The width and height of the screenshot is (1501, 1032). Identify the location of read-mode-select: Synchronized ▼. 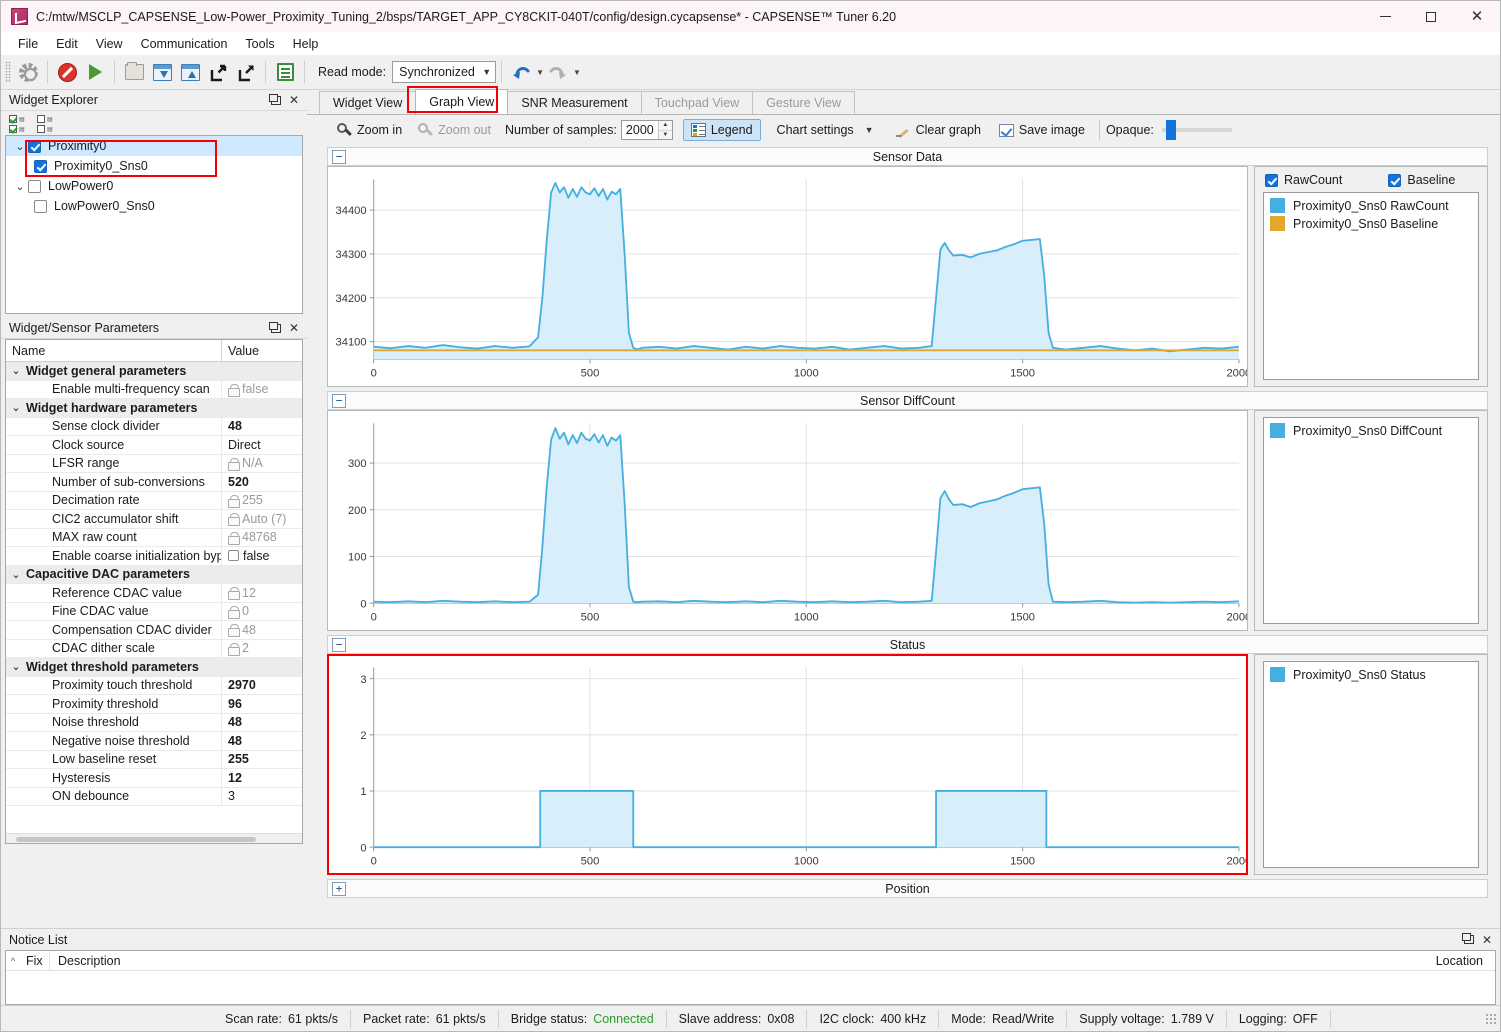
(444, 72).